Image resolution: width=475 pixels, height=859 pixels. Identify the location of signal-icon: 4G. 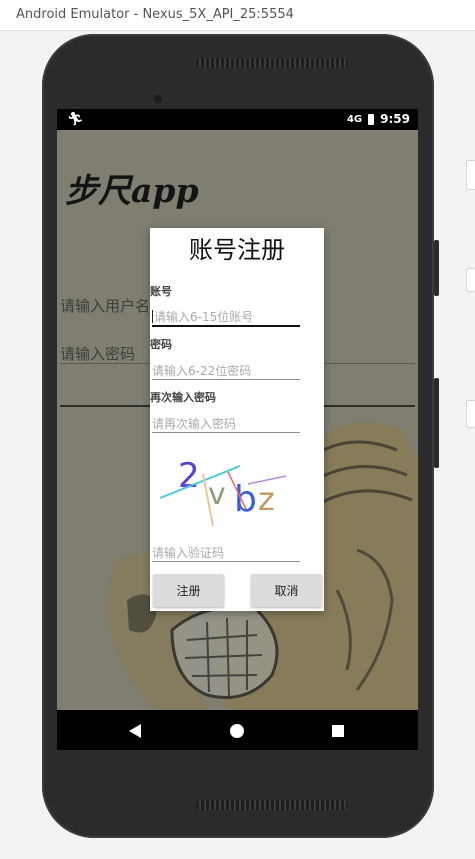
(354, 119).